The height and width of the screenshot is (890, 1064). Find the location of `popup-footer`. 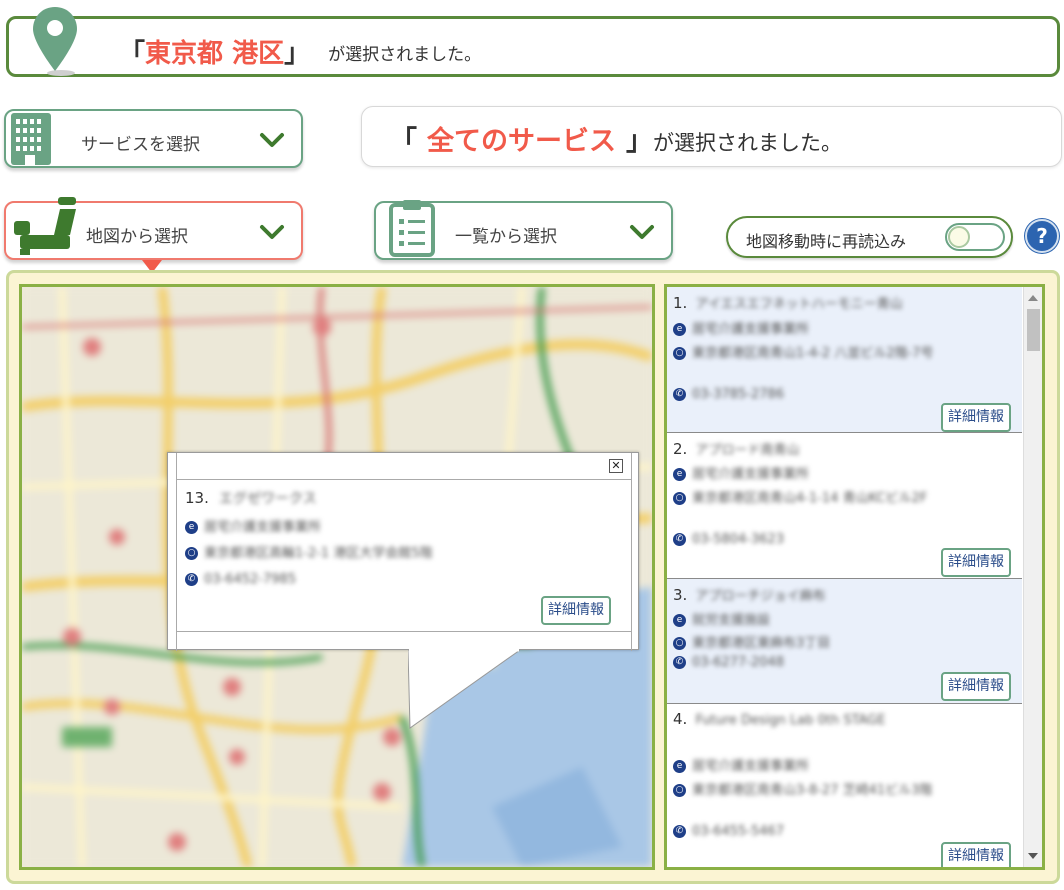

popup-footer is located at coordinates (404, 641).